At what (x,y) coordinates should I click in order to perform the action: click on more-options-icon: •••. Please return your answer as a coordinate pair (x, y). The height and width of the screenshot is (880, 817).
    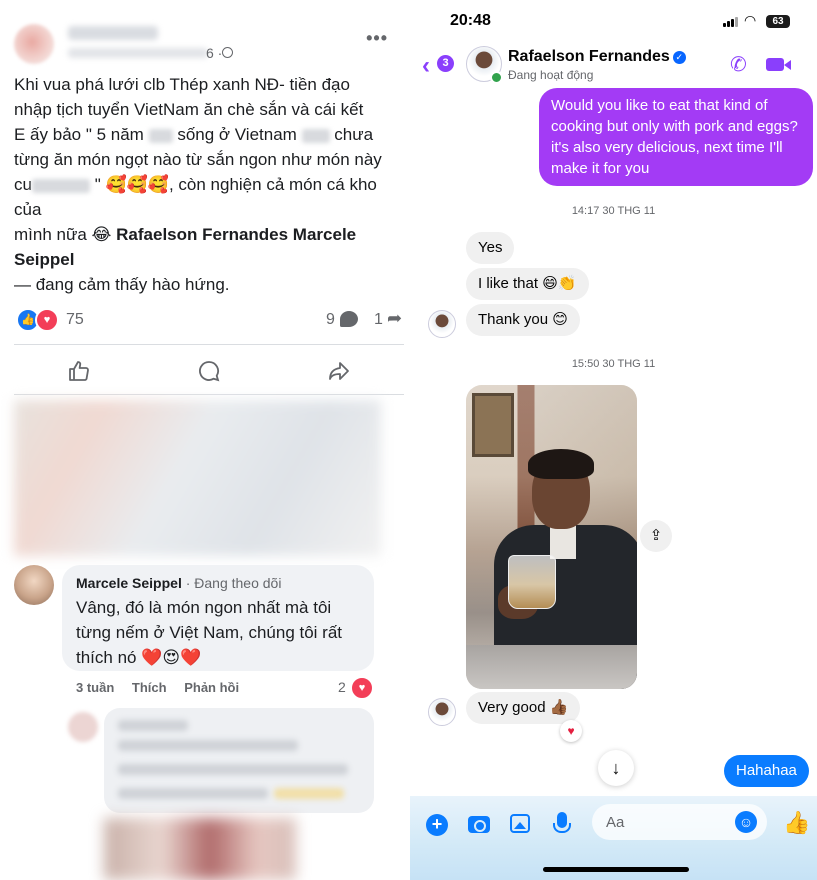
    Looking at the image, I should click on (377, 38).